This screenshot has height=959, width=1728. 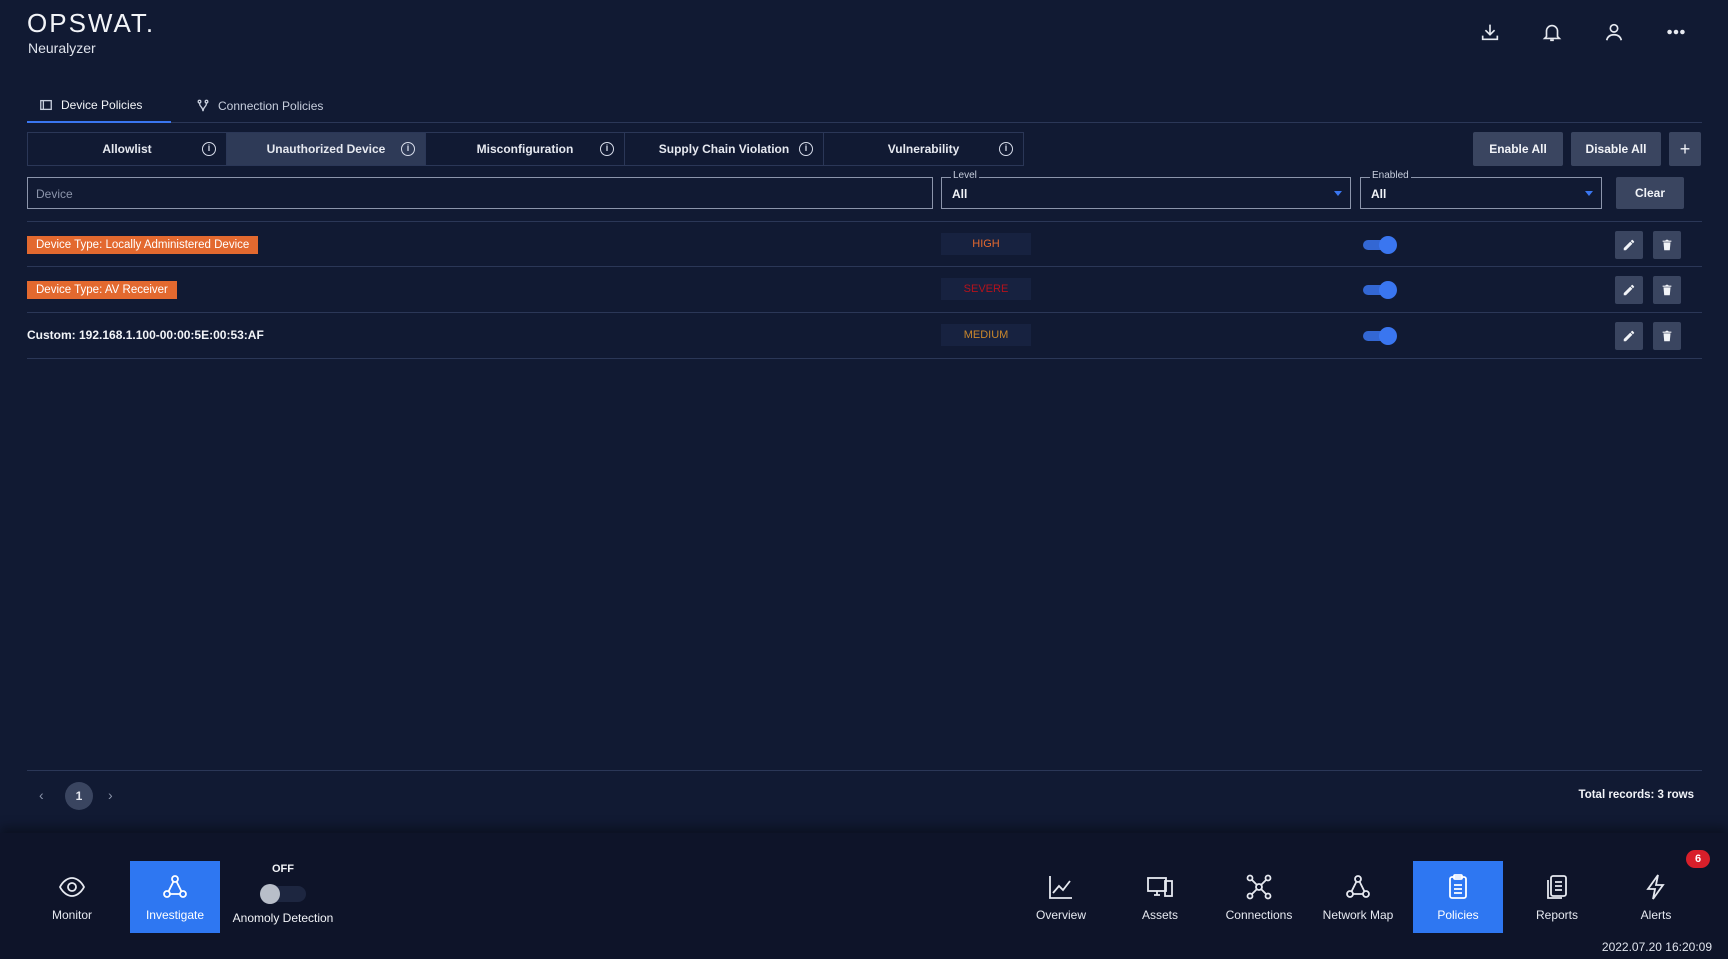 I want to click on tab-device-policies: Device Policies, so click(x=99, y=105).